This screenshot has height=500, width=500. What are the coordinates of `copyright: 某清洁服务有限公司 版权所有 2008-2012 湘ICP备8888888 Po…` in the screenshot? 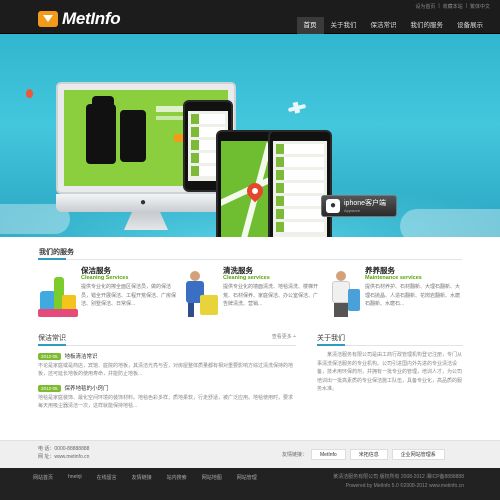 It's located at (398, 482).